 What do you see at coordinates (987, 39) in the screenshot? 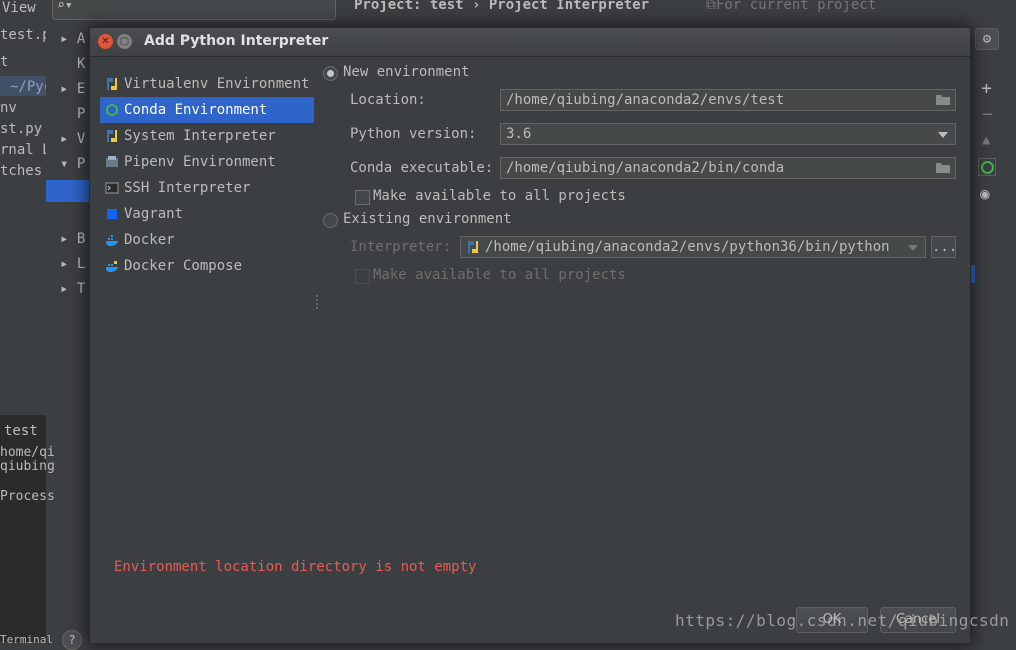
I see `gear-icon: ⚙` at bounding box center [987, 39].